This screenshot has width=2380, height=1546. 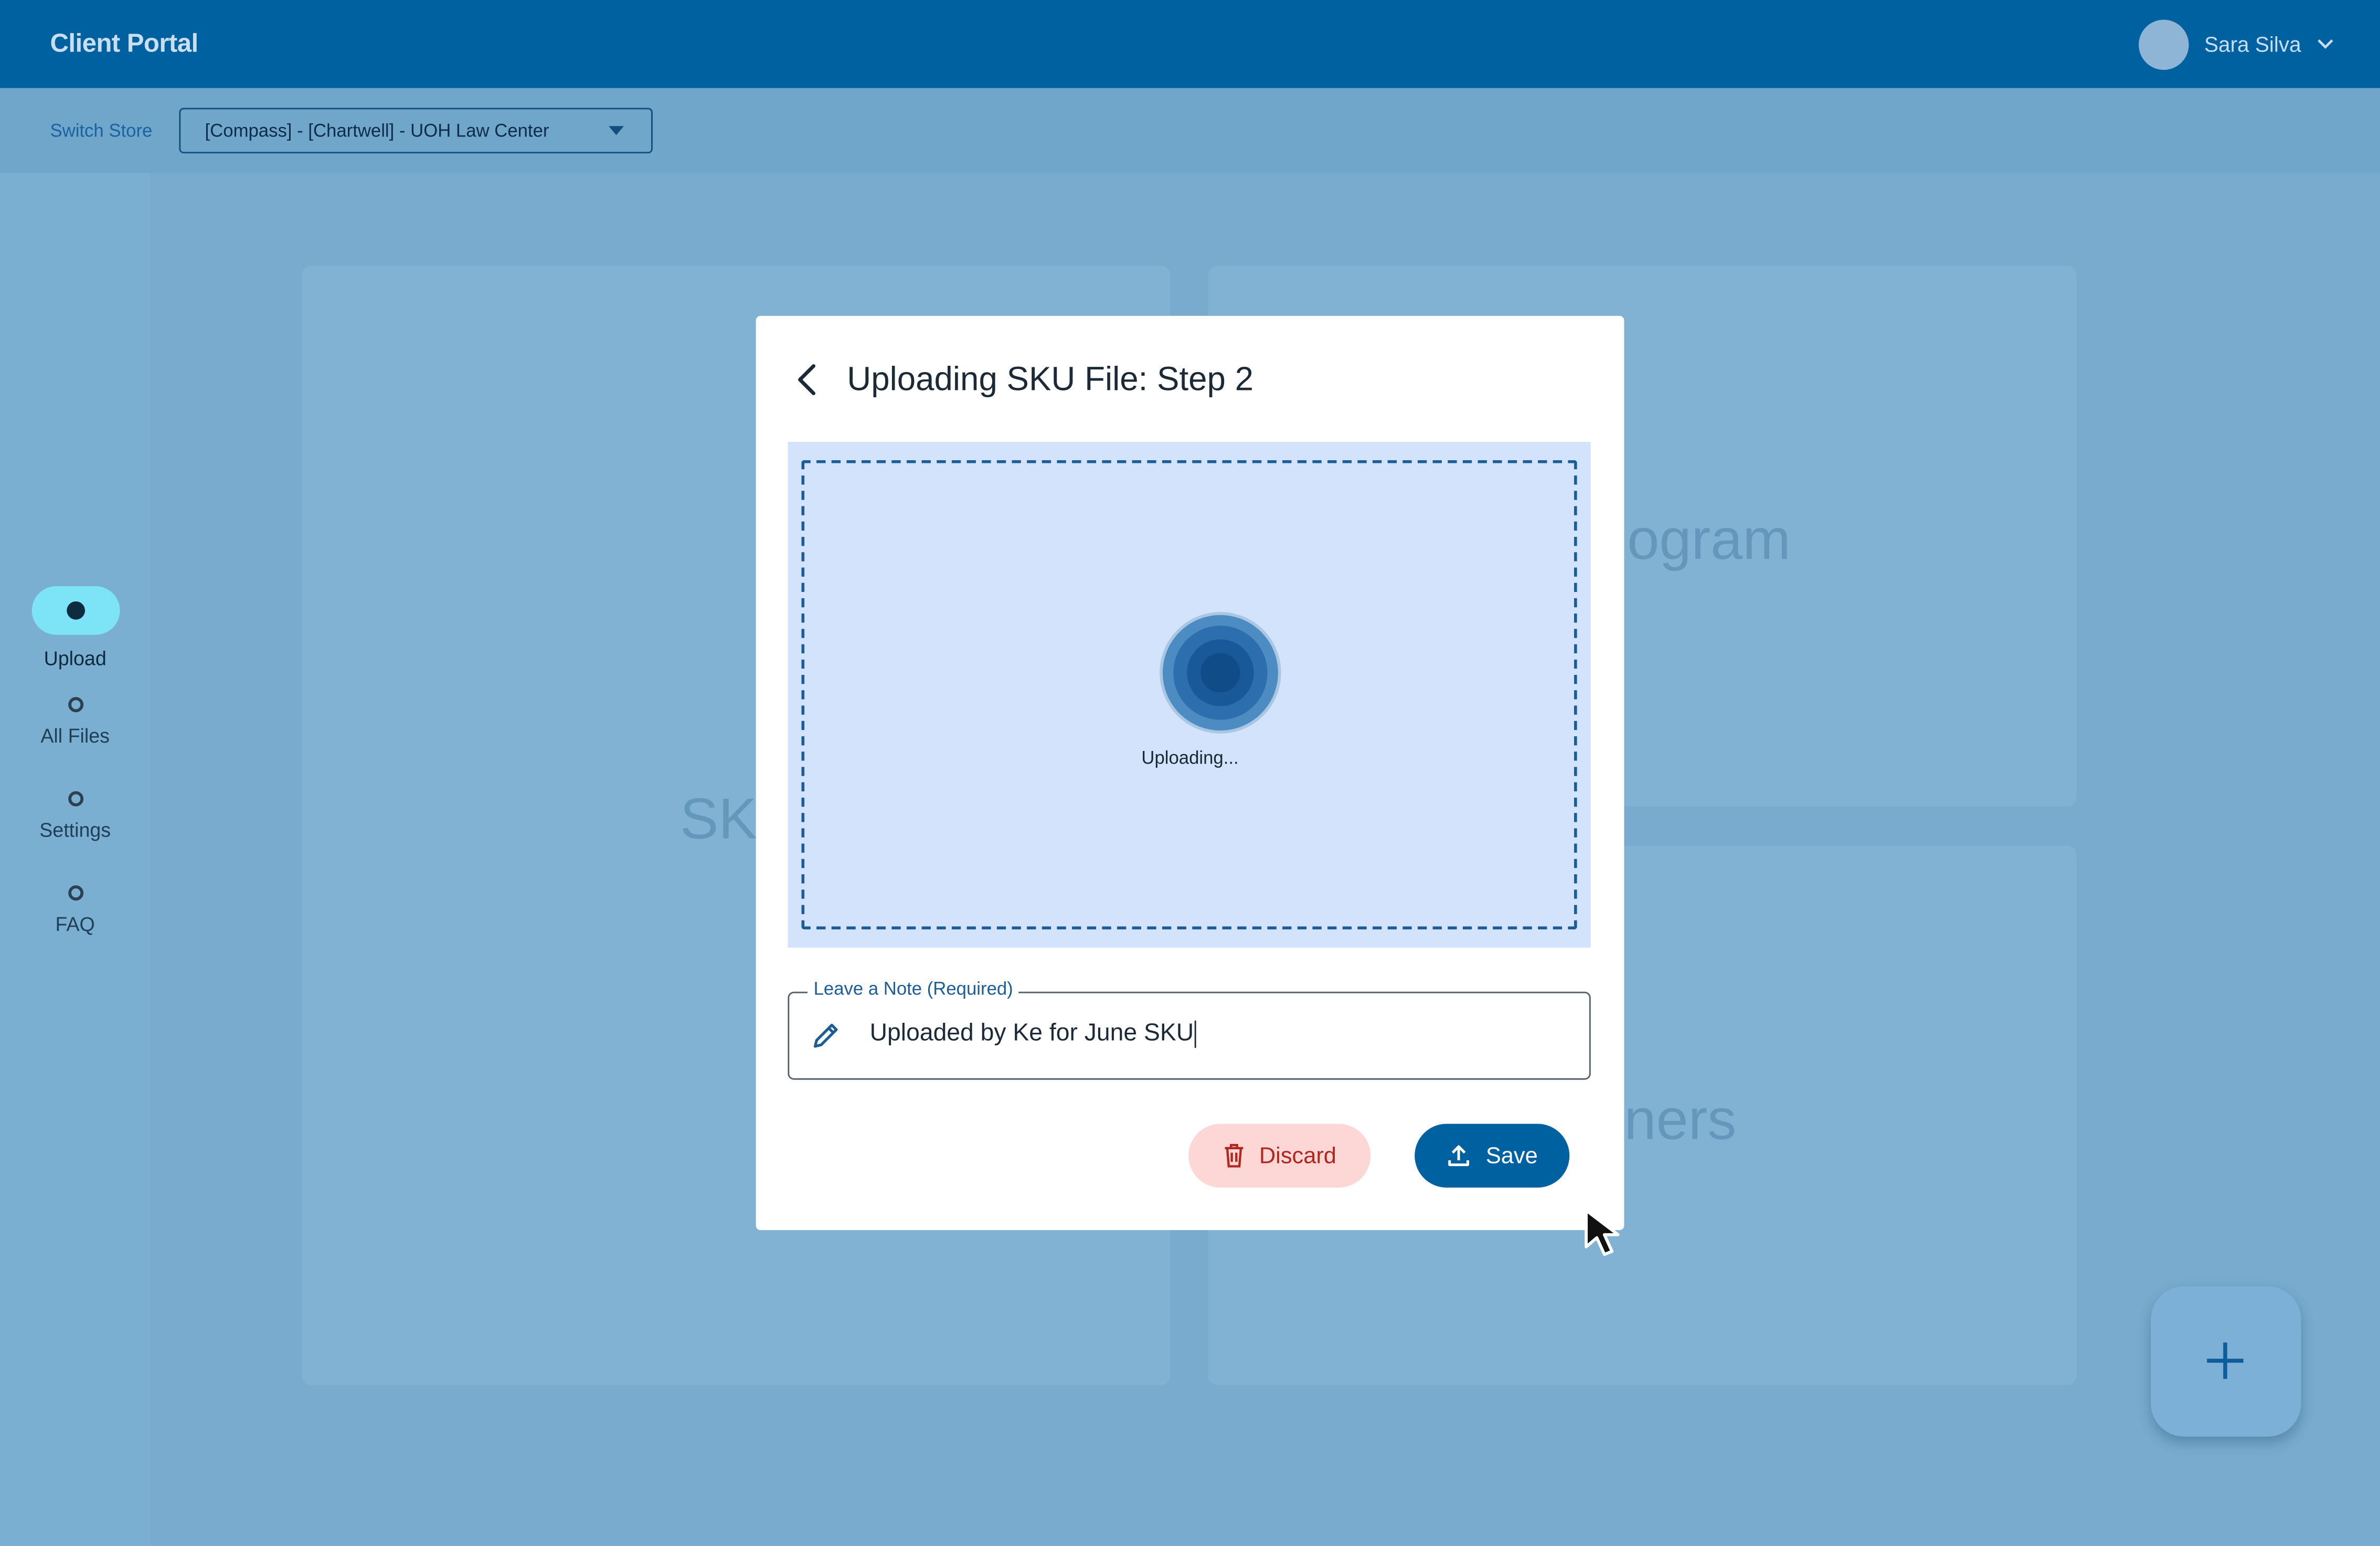 I want to click on note-input: Uploaded by Ke for June SKU, so click(x=1033, y=1034).